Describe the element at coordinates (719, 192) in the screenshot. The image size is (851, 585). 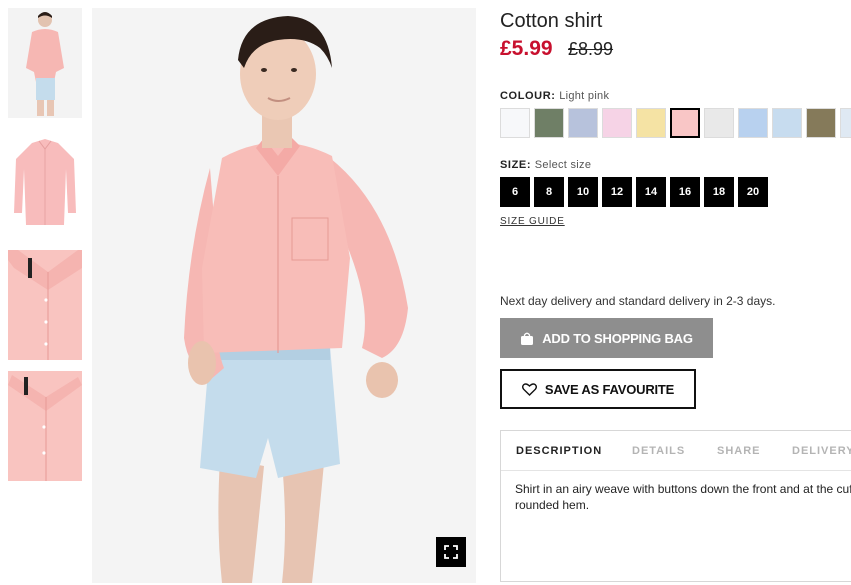
I see `size-option-18: 18` at that location.